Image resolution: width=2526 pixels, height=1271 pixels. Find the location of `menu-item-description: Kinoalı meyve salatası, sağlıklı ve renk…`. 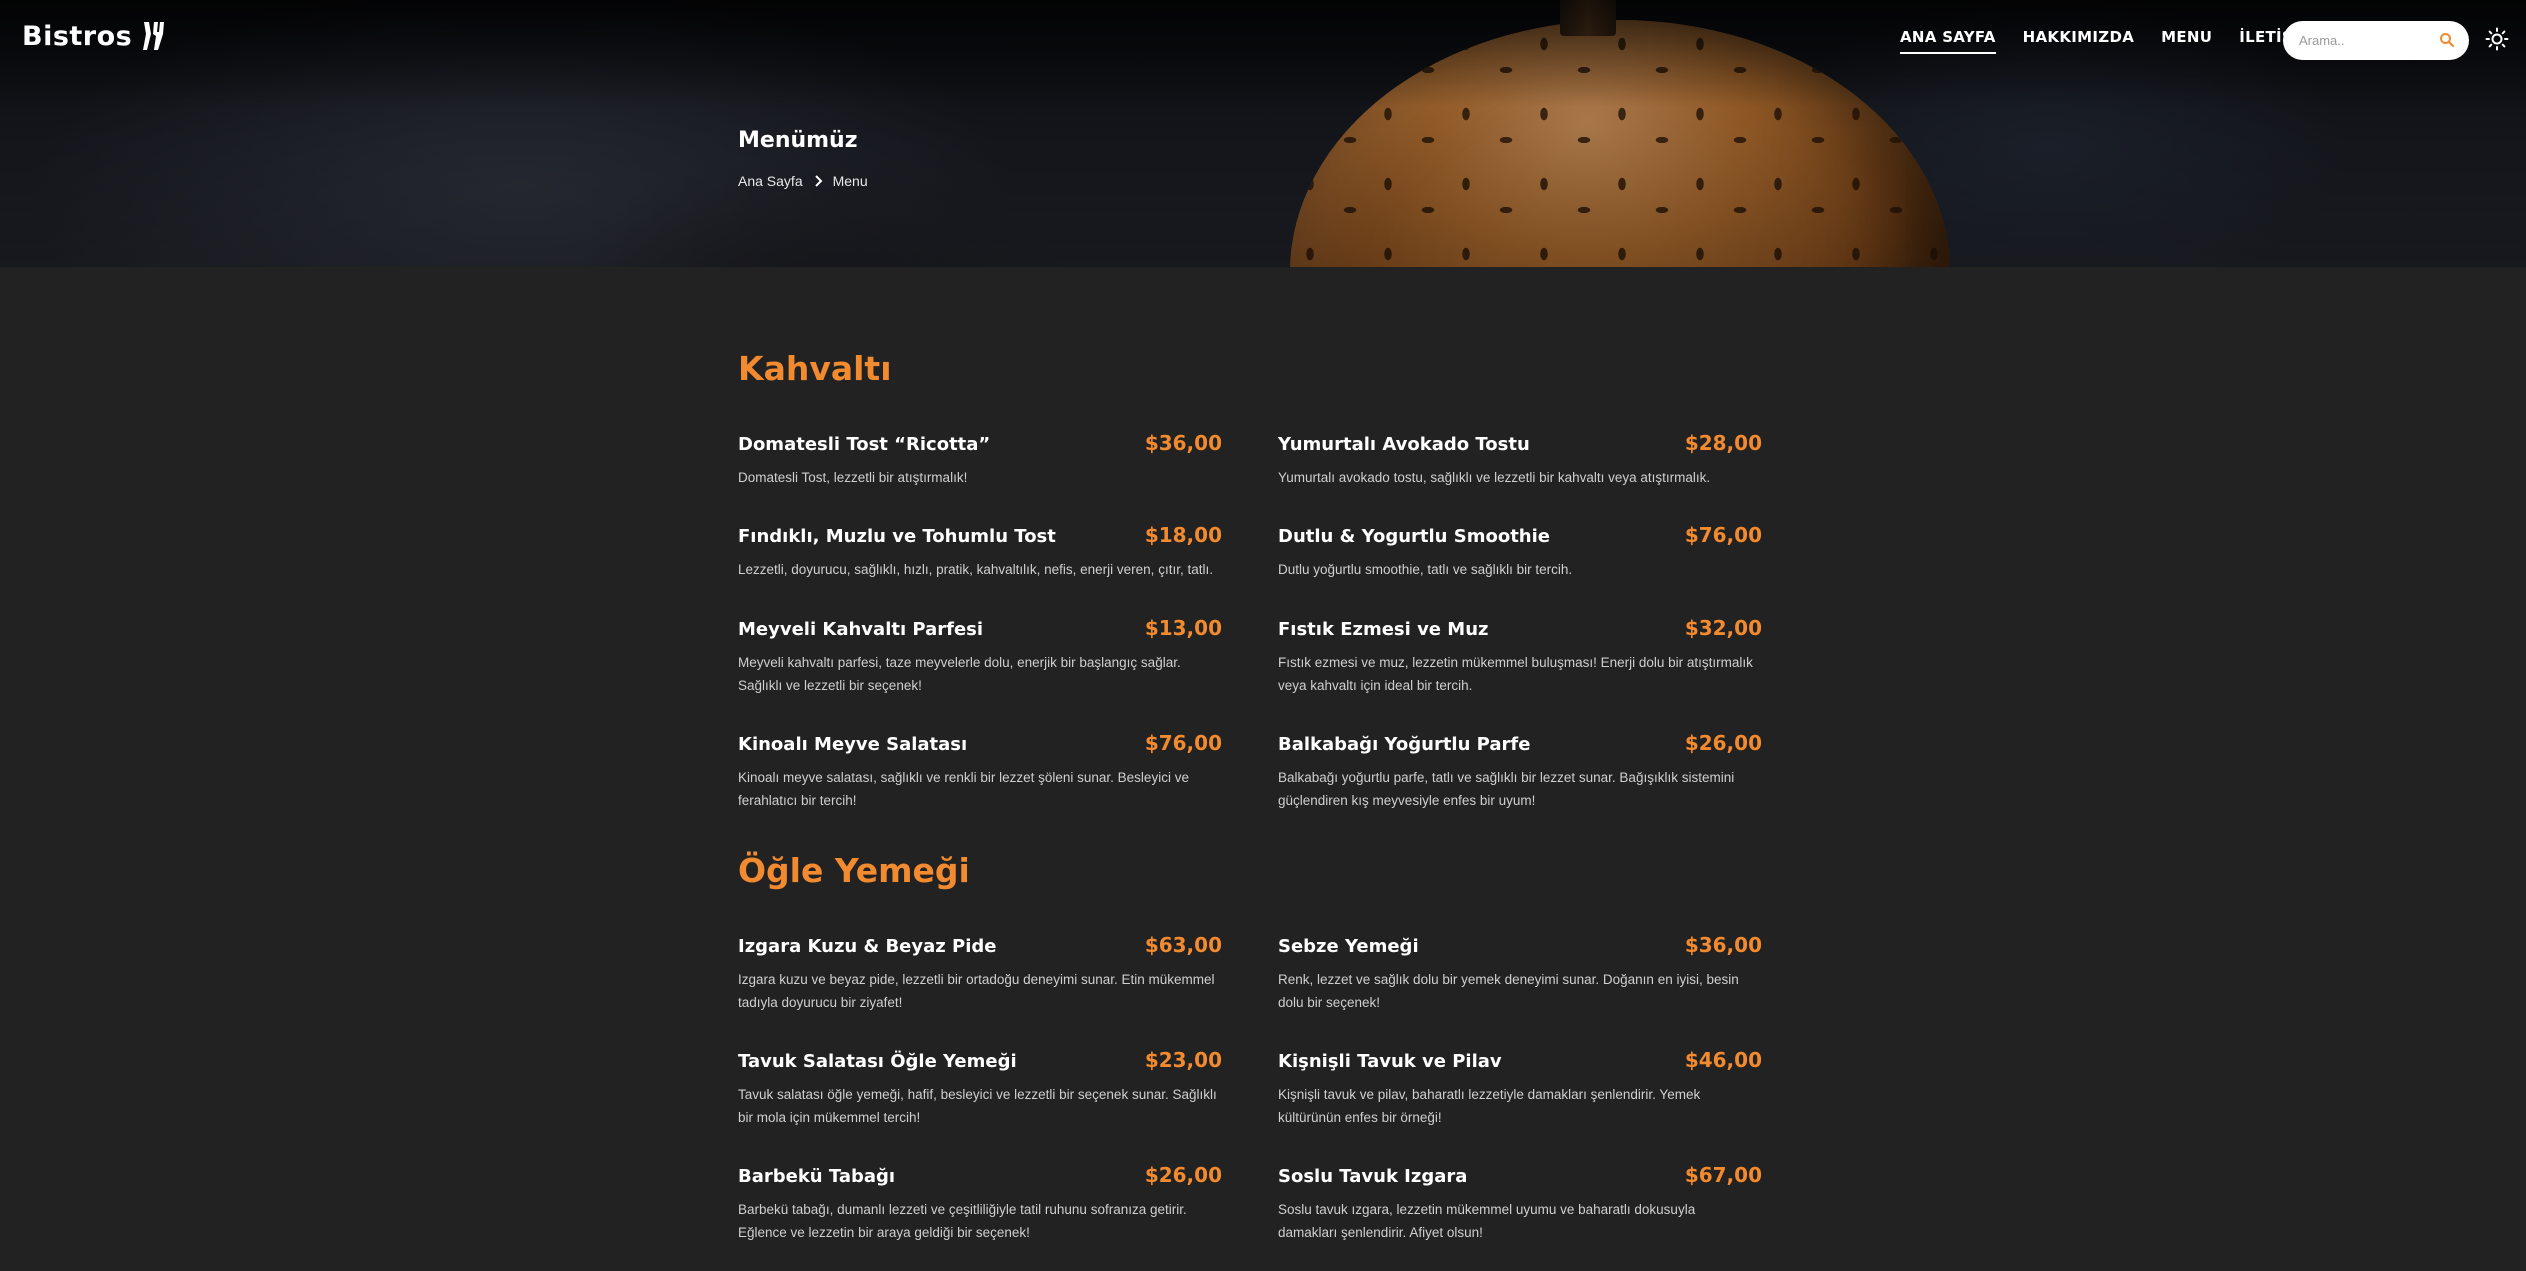

menu-item-description: Kinoalı meyve salatası, sağlıklı ve renk… is located at coordinates (963, 789).